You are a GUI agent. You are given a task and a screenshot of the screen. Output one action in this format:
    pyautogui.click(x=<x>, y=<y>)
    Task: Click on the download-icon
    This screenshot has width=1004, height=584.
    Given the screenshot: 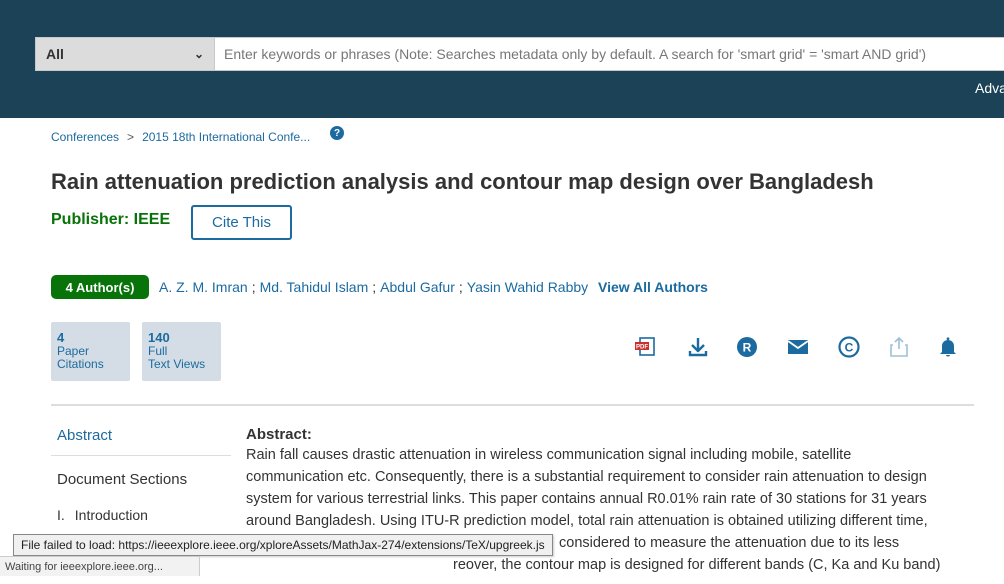 What is the action you would take?
    pyautogui.click(x=698, y=347)
    